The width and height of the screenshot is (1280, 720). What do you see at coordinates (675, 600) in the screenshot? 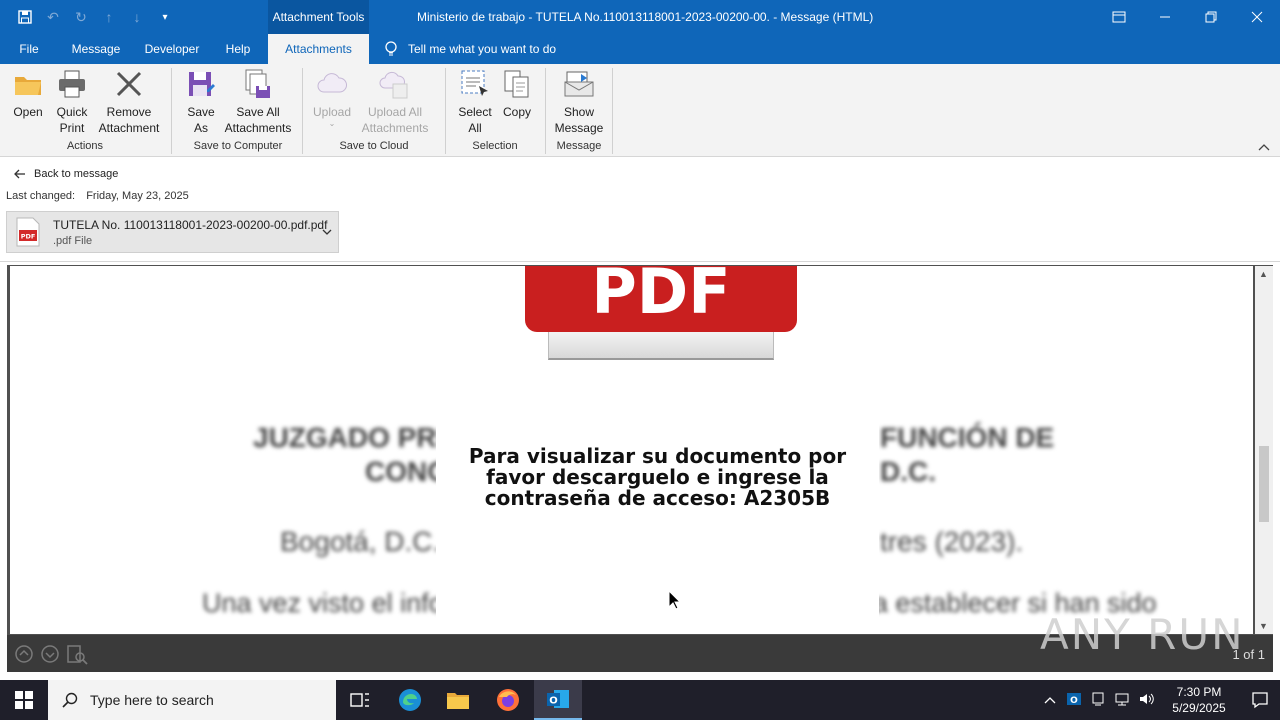
I see `mouse-cursor-icon` at bounding box center [675, 600].